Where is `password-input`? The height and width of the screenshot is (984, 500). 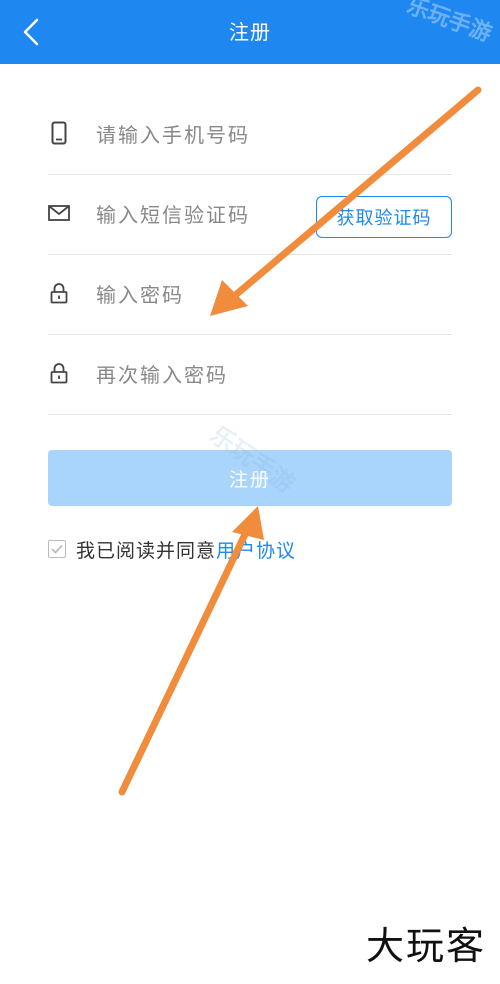 password-input is located at coordinates (221, 295).